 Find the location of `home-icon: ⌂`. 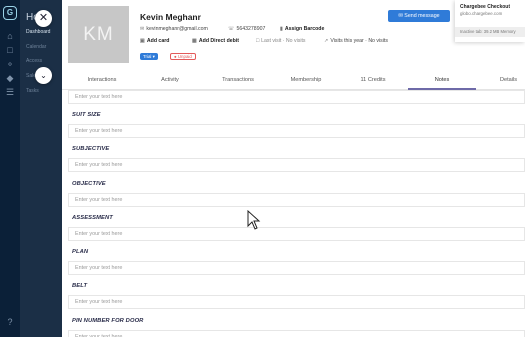

home-icon: ⌂ is located at coordinates (10, 36).